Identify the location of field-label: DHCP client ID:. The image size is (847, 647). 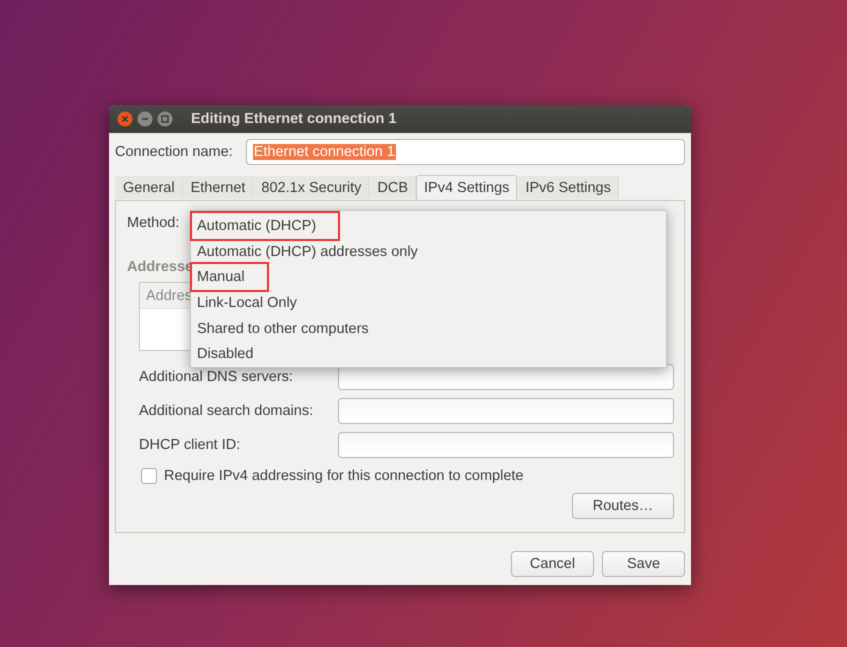
(190, 445).